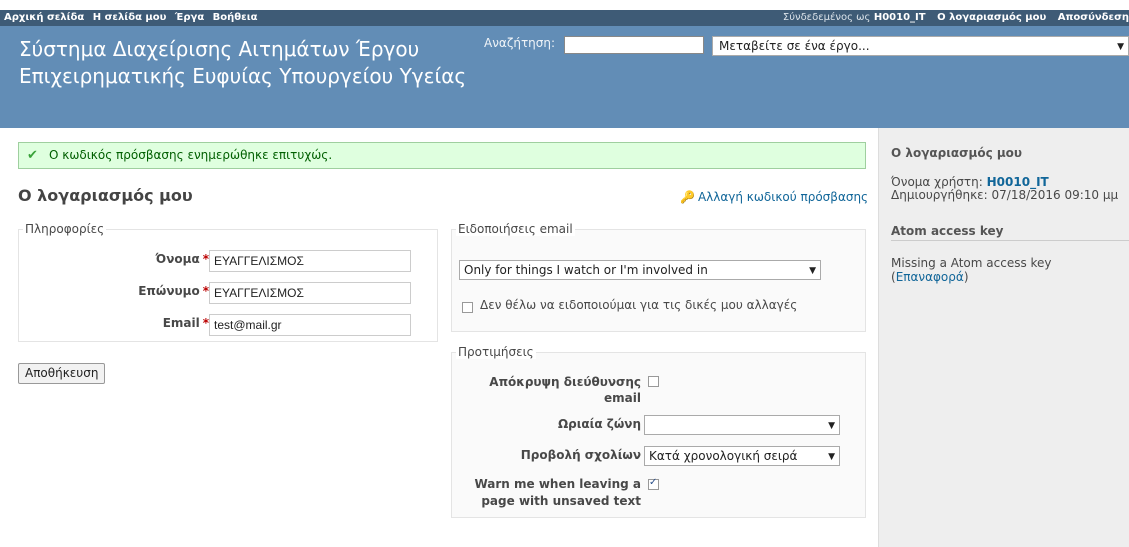  I want to click on atom-reset-link: Επαναφορά, so click(930, 277).